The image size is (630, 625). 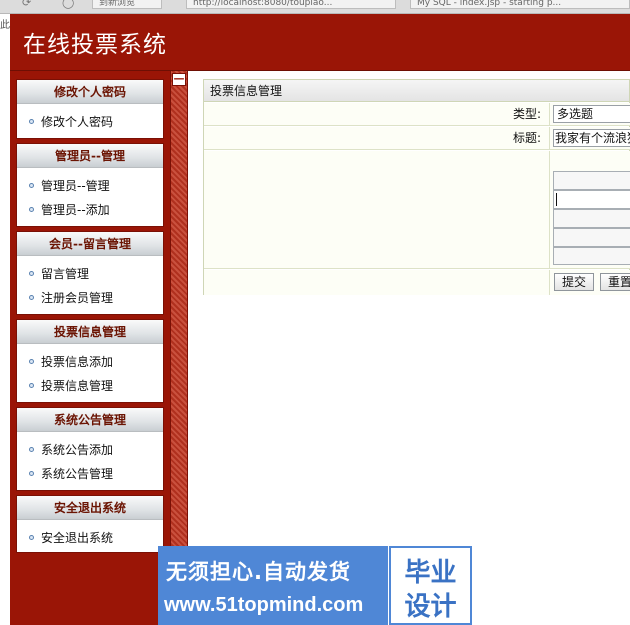 I want to click on title-cell: 我家有个流浪狗, so click(x=590, y=138).